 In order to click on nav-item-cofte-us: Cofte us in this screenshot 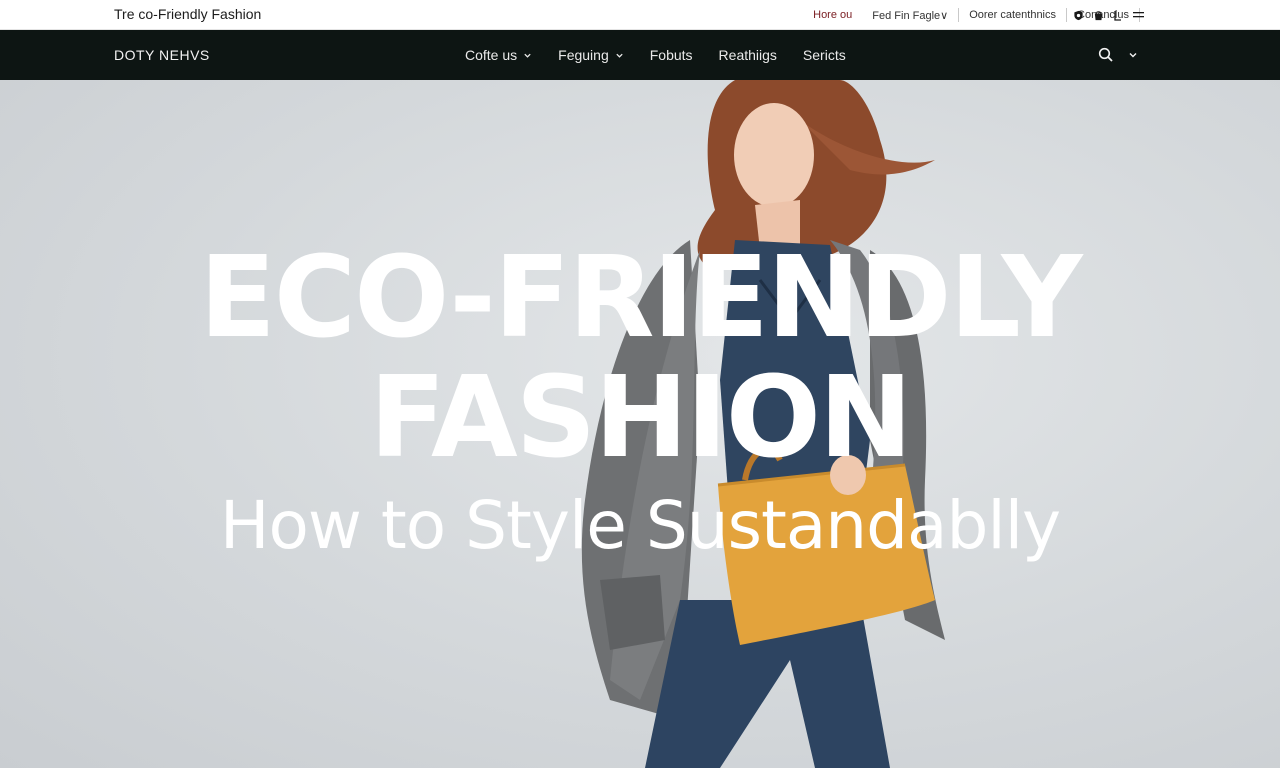, I will do `click(498, 55)`.